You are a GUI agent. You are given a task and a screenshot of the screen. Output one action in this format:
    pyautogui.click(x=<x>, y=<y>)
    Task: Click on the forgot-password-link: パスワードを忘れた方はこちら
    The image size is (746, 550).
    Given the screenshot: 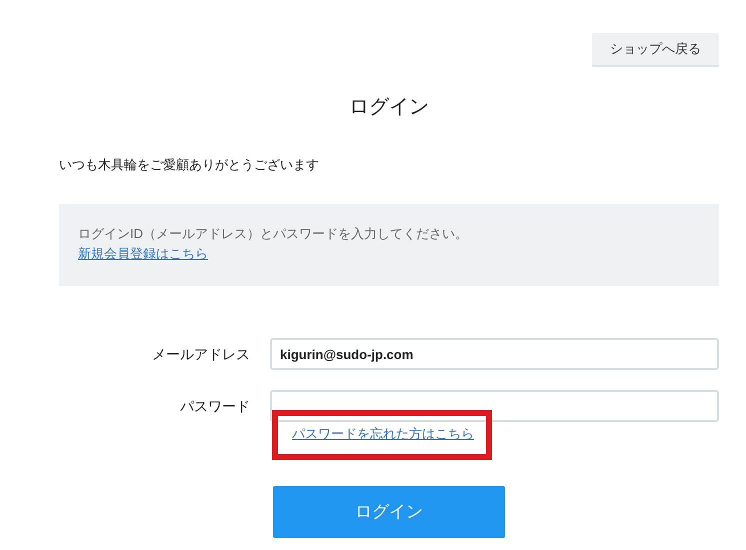 What is the action you would take?
    pyautogui.click(x=383, y=433)
    